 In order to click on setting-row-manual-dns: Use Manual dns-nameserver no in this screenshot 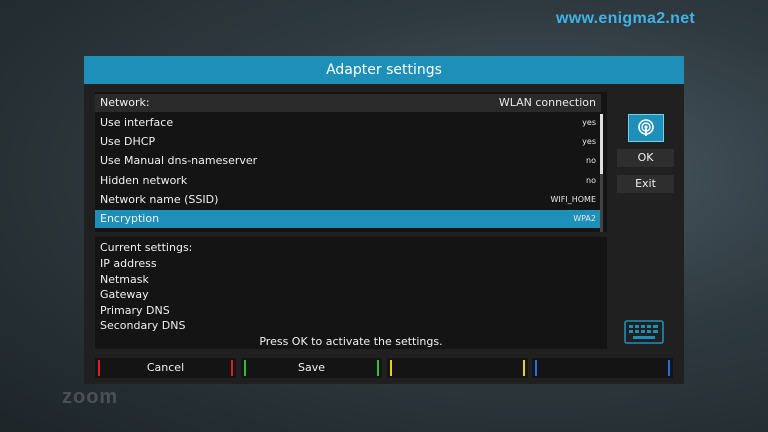, I will do `click(348, 161)`.